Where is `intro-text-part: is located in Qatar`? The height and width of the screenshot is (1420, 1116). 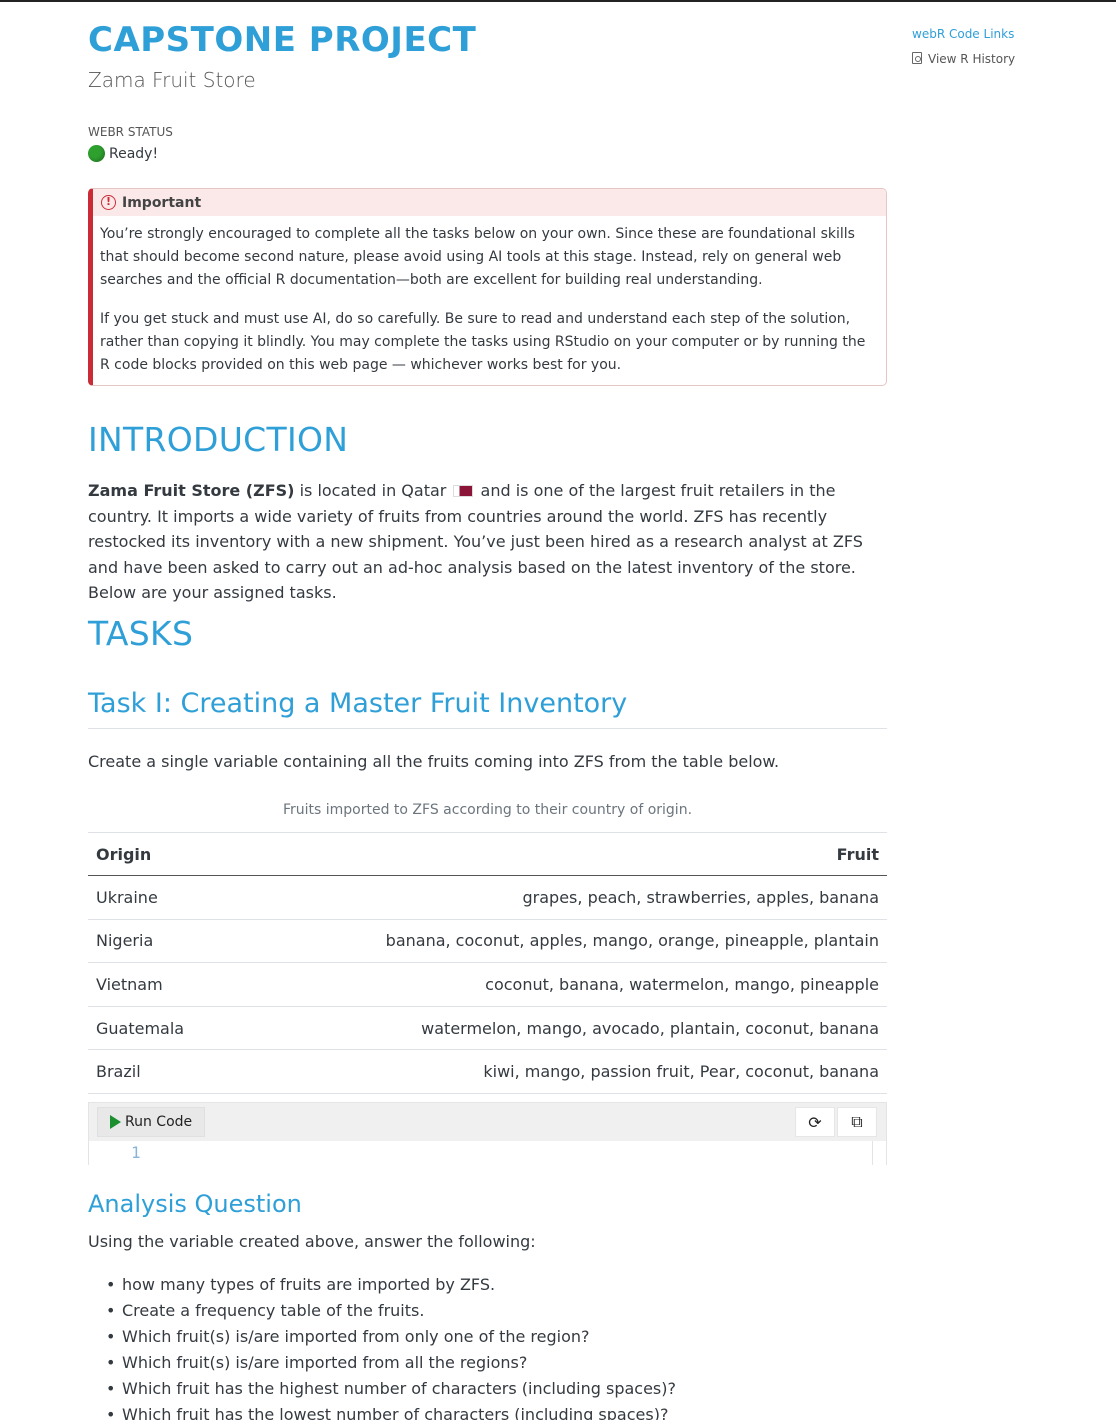
intro-text-part: is located in Qatar is located at coordinates (373, 490).